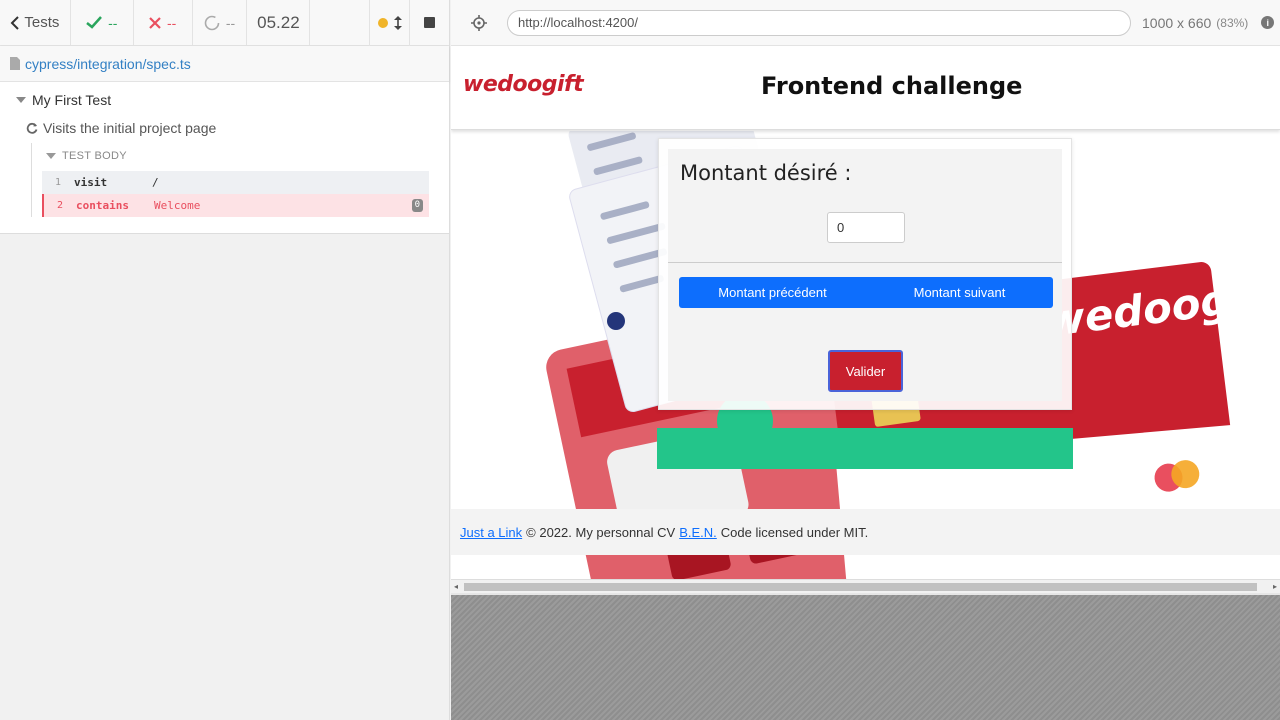 This screenshot has width=1280, height=720. I want to click on aut-empty-area, so click(865, 656).